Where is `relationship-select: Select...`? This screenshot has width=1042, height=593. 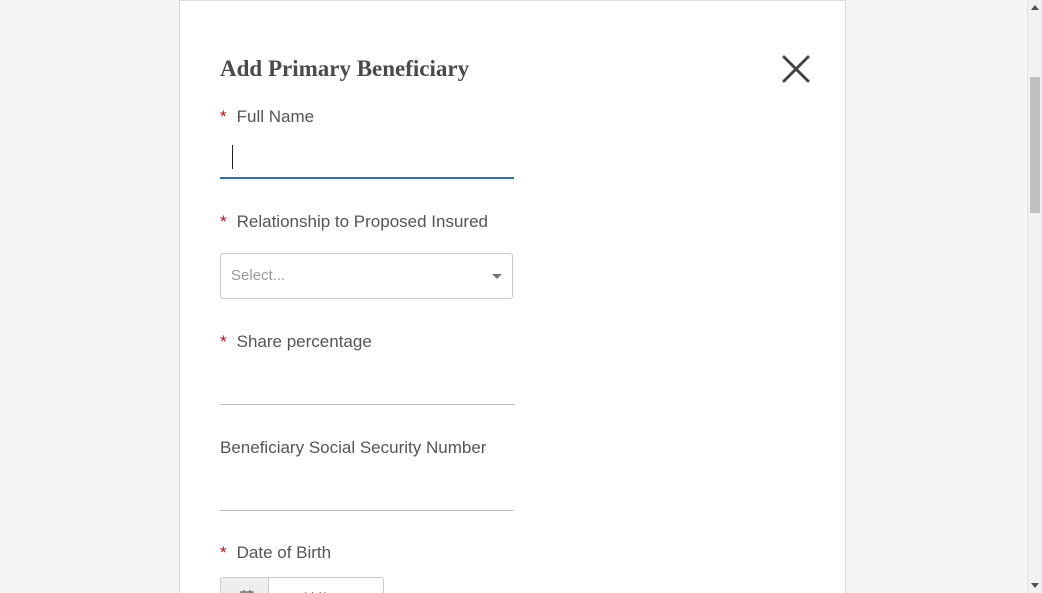
relationship-select: Select... is located at coordinates (366, 276).